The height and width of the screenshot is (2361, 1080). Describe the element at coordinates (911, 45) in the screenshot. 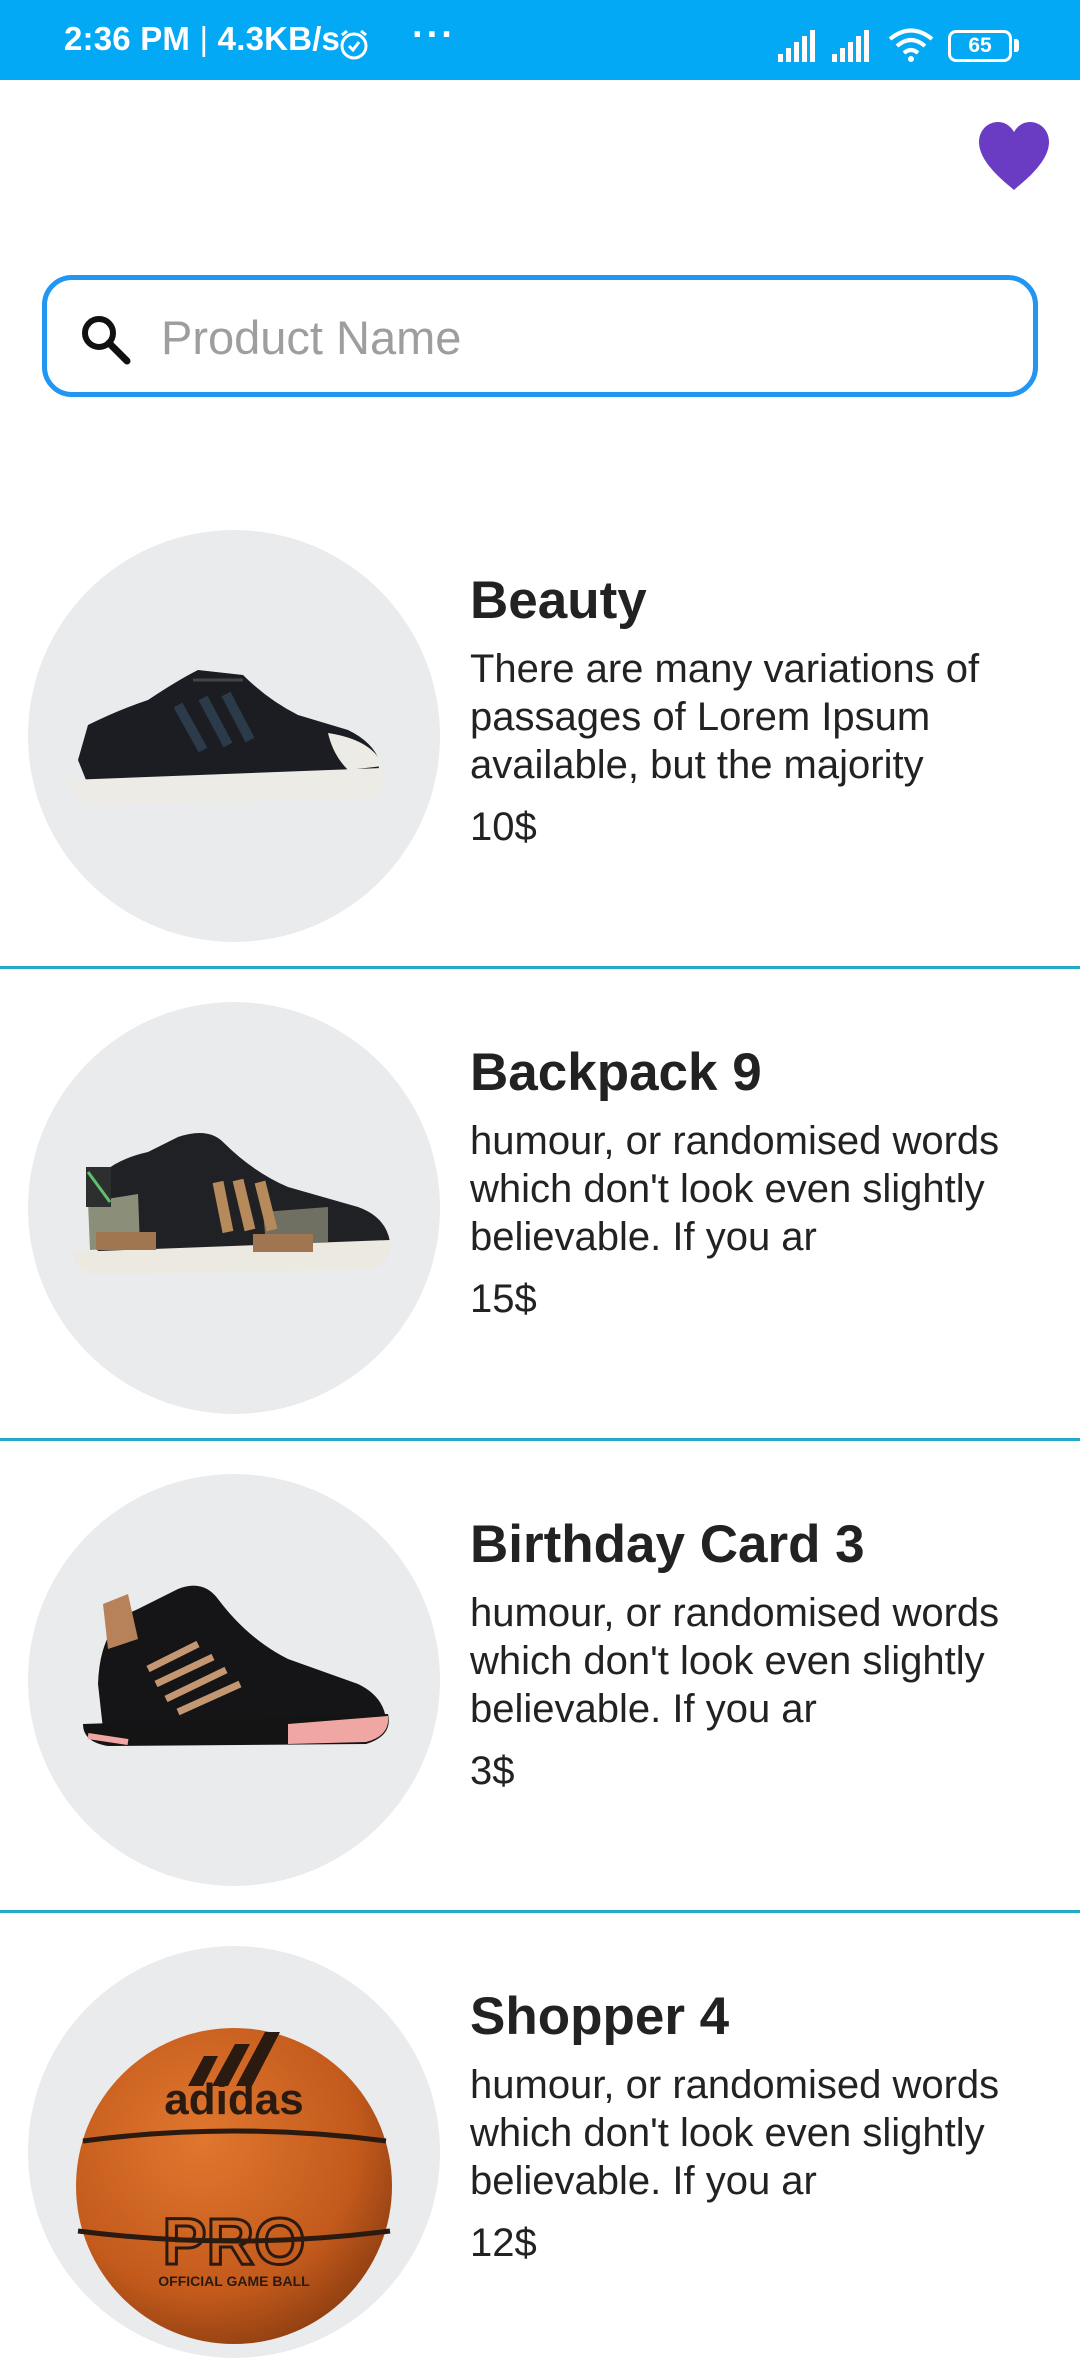

I see `wifi-icon` at that location.